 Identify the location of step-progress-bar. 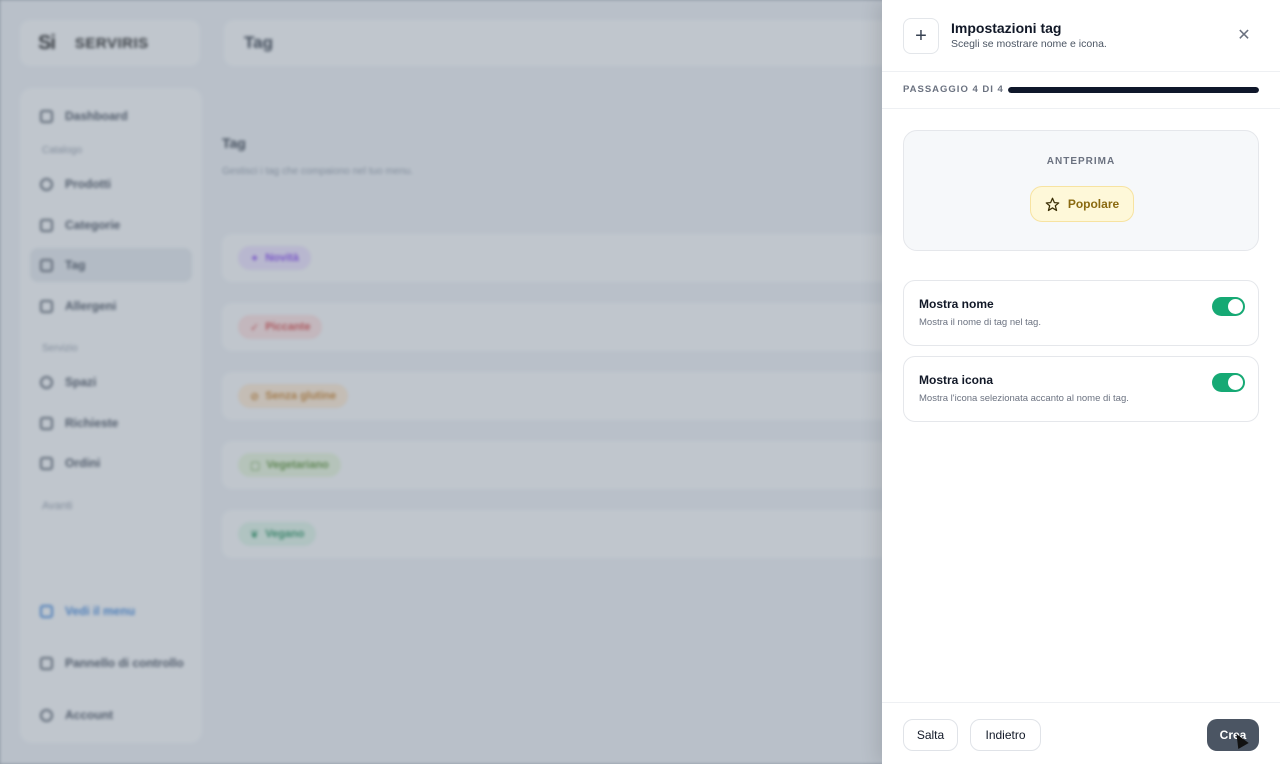
(1133, 90).